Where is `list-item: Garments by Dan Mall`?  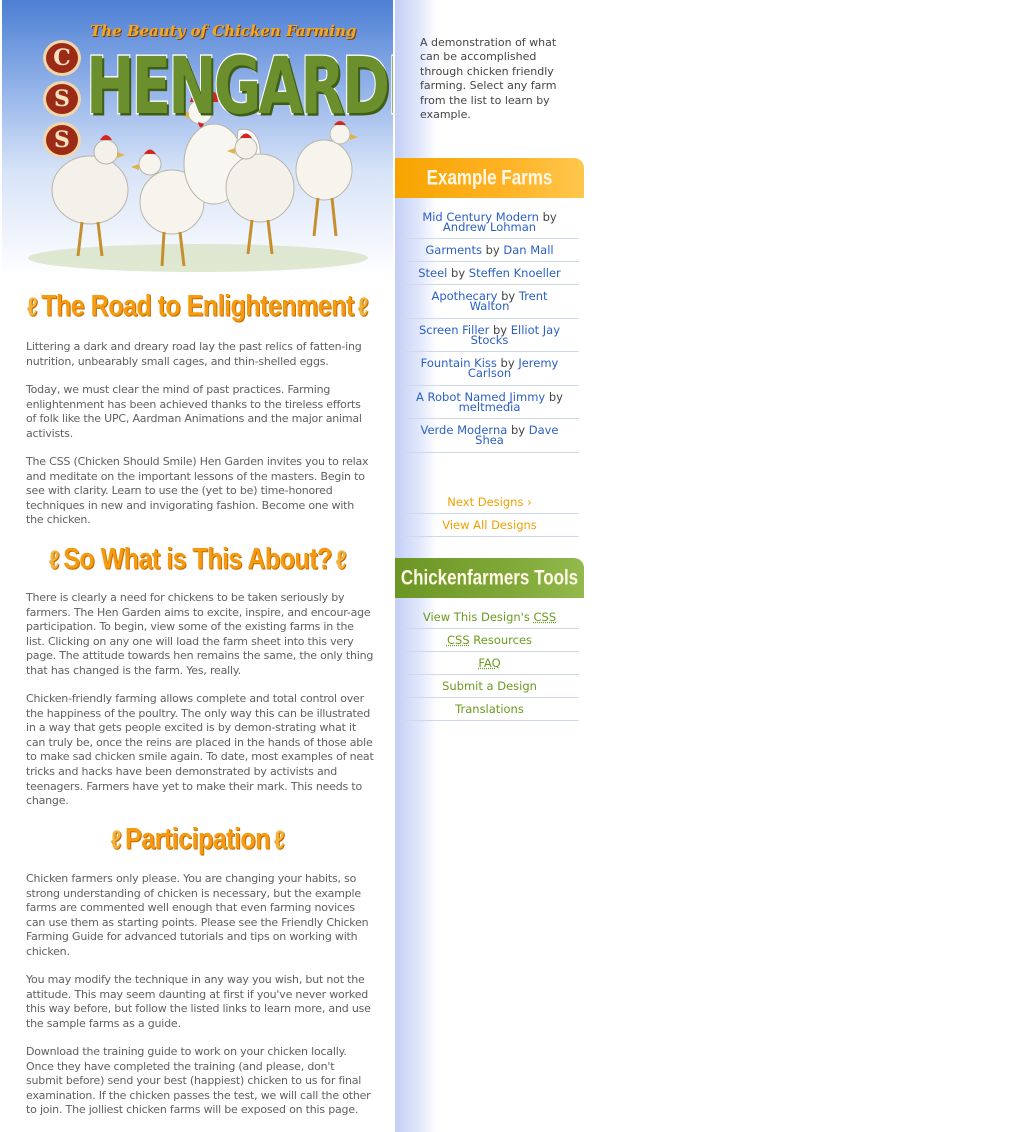
list-item: Garments by Dan Mall is located at coordinates (489, 250).